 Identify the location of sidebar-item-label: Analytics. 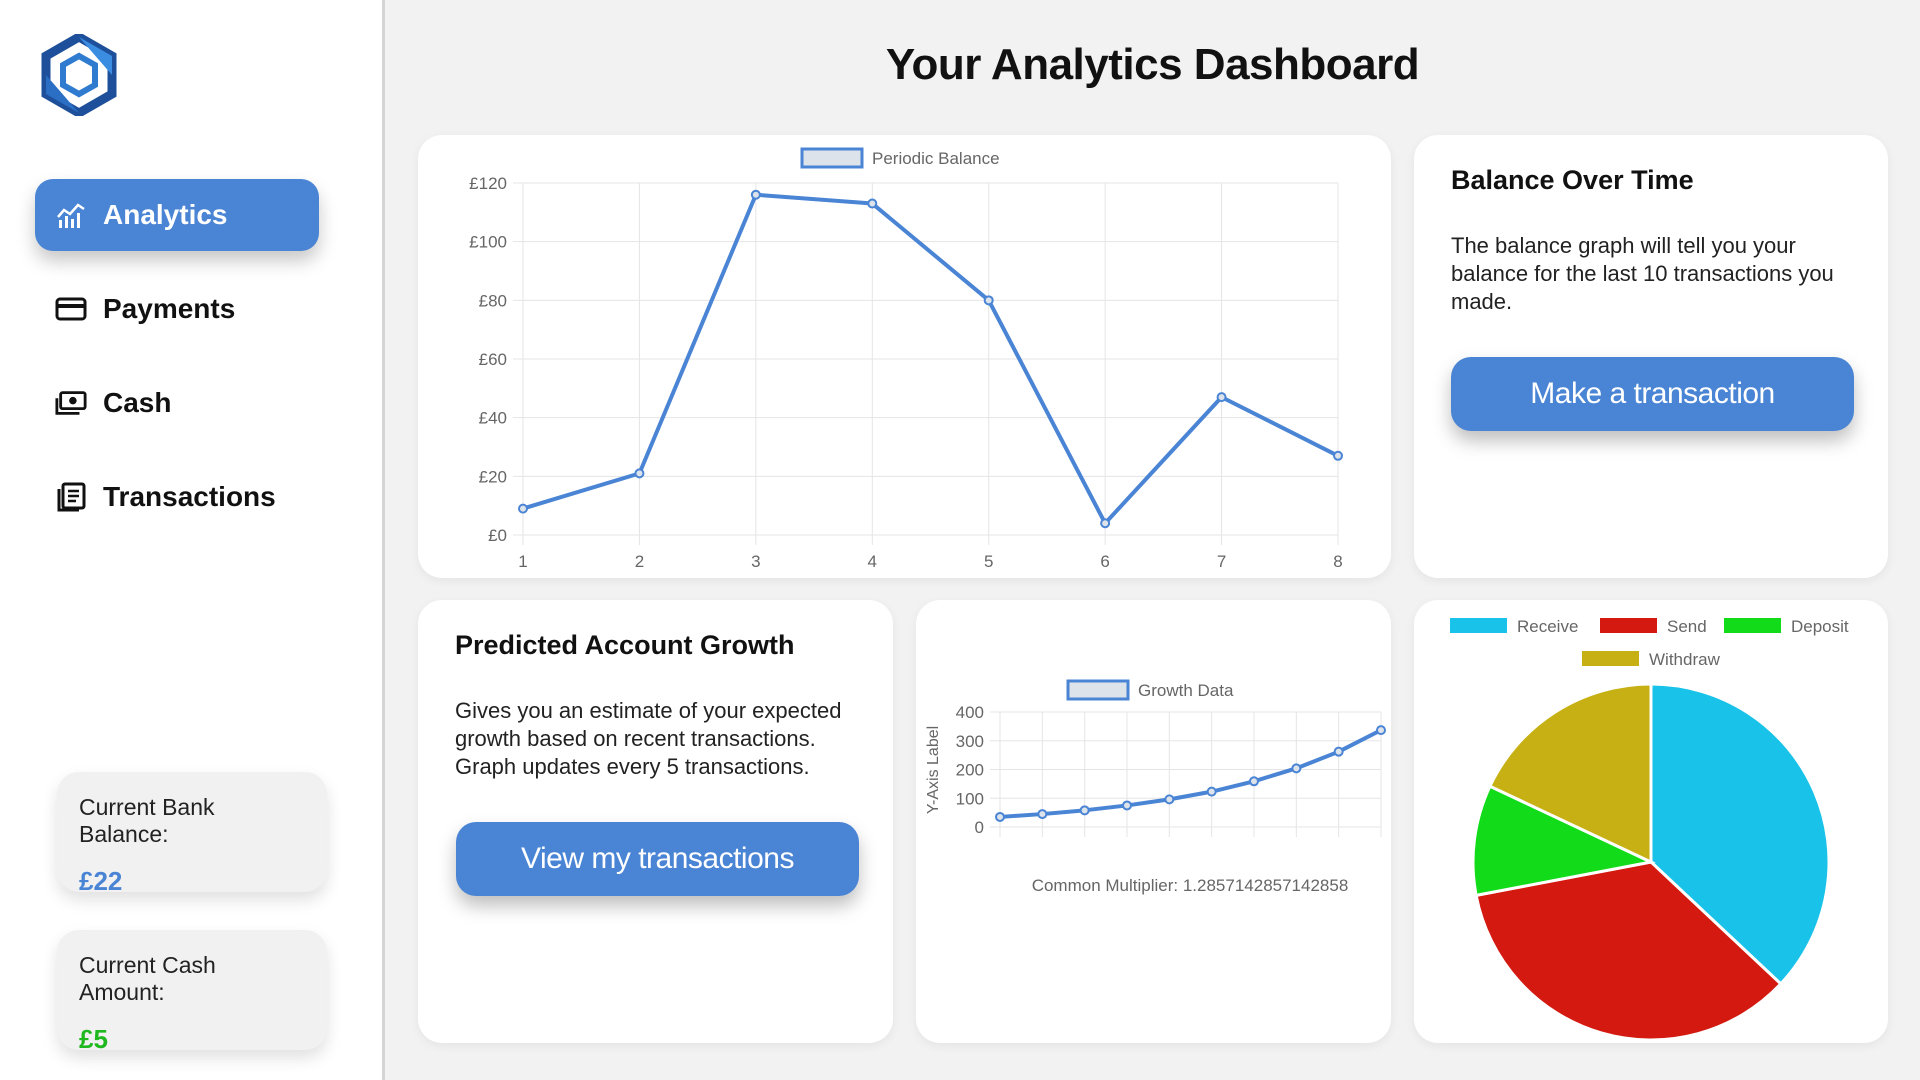
(165, 214).